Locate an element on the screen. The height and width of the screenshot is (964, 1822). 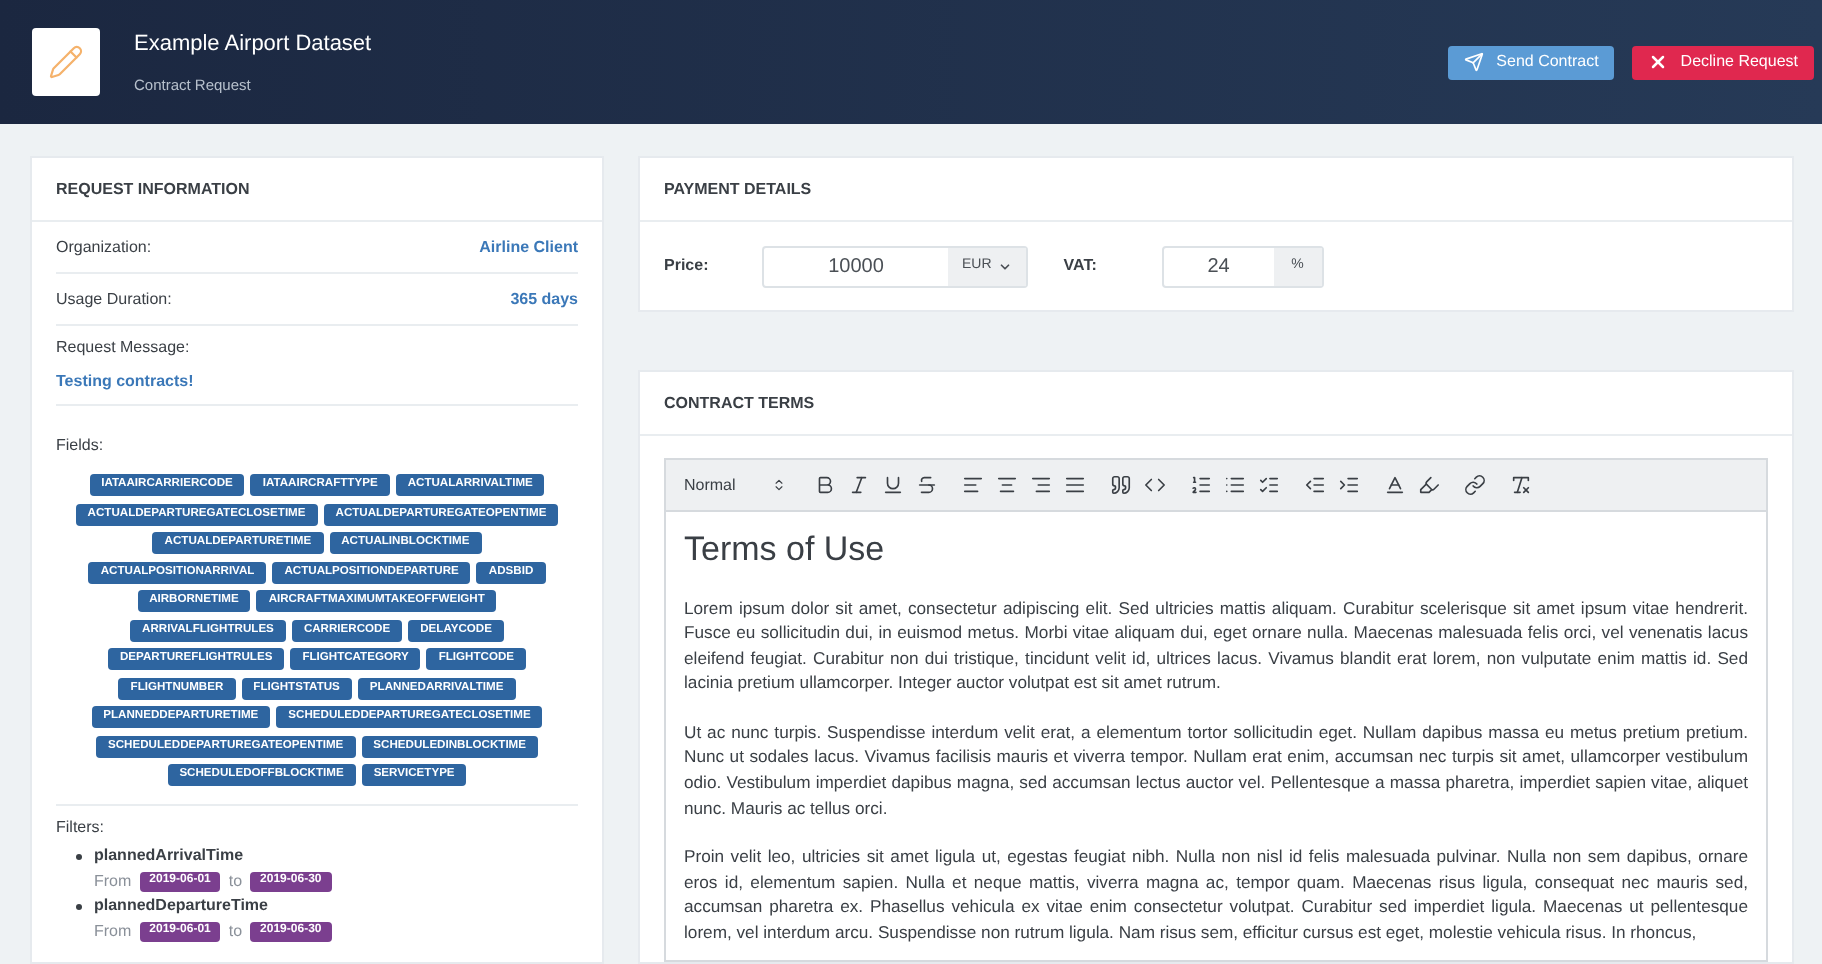
bold-icon is located at coordinates (825, 485).